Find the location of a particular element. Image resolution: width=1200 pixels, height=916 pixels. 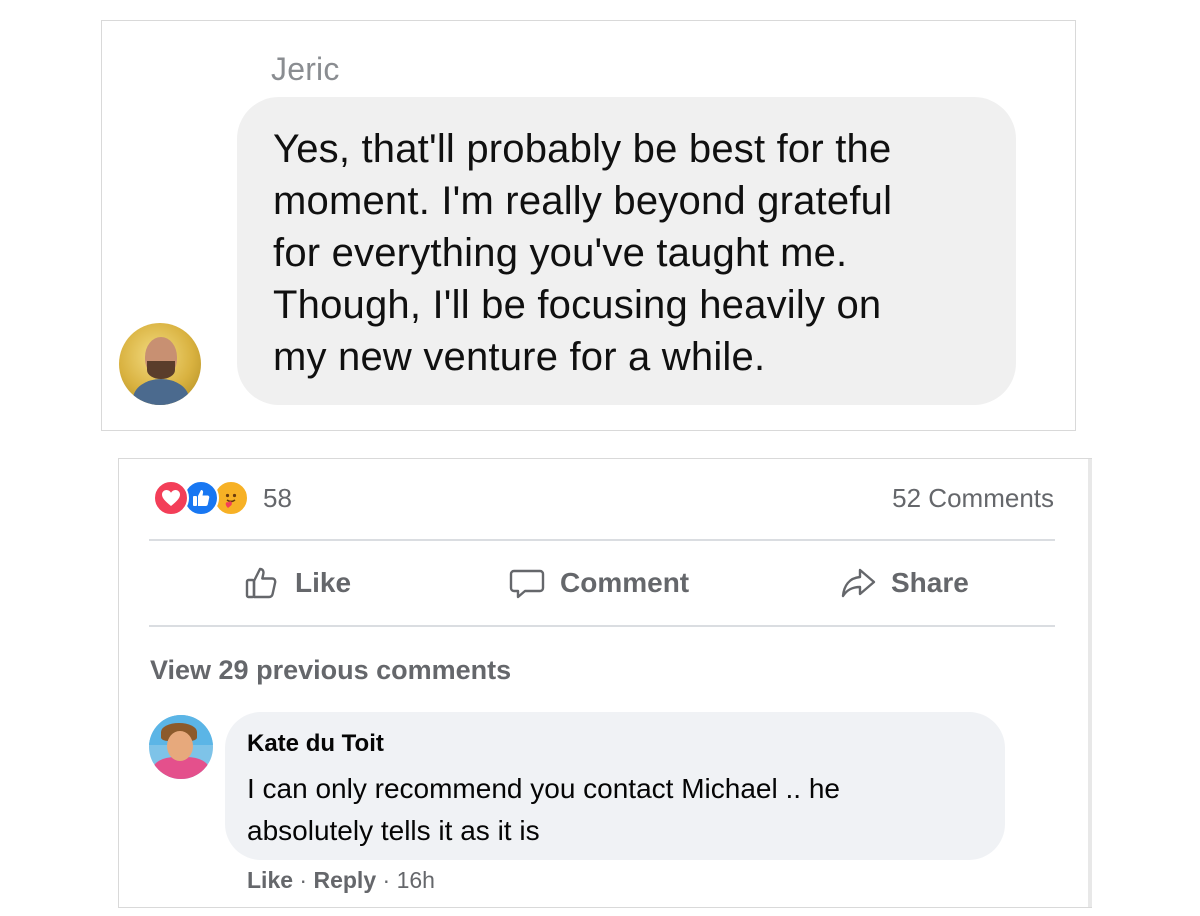

message-line: my new venture for a while. is located at coordinates (519, 357).